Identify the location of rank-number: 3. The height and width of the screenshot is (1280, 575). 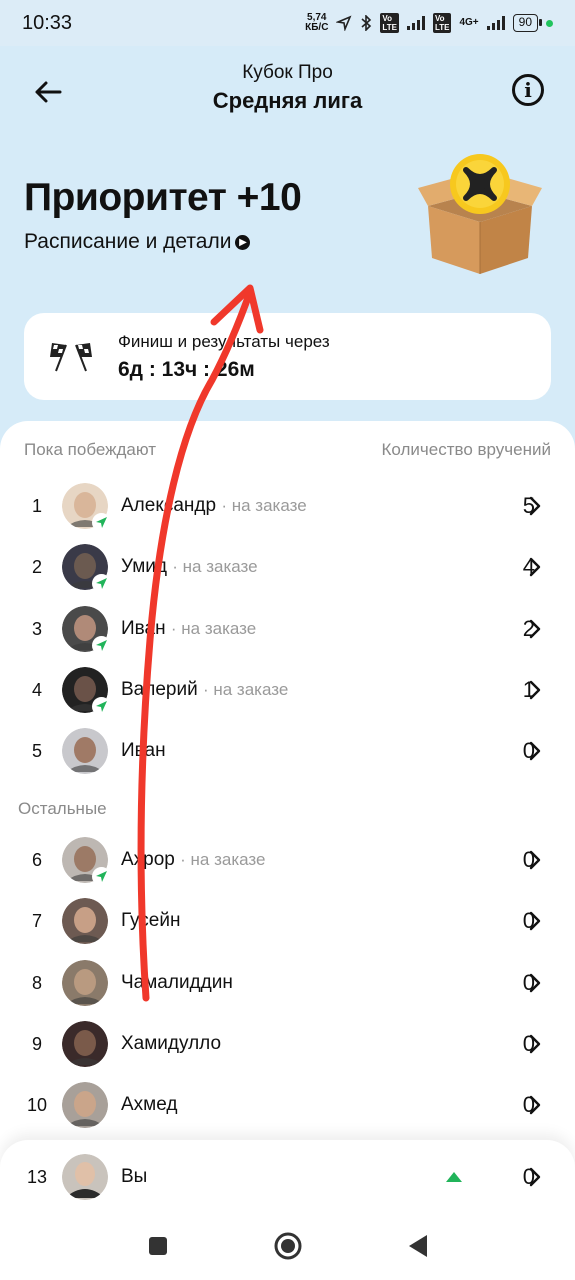
(36, 629).